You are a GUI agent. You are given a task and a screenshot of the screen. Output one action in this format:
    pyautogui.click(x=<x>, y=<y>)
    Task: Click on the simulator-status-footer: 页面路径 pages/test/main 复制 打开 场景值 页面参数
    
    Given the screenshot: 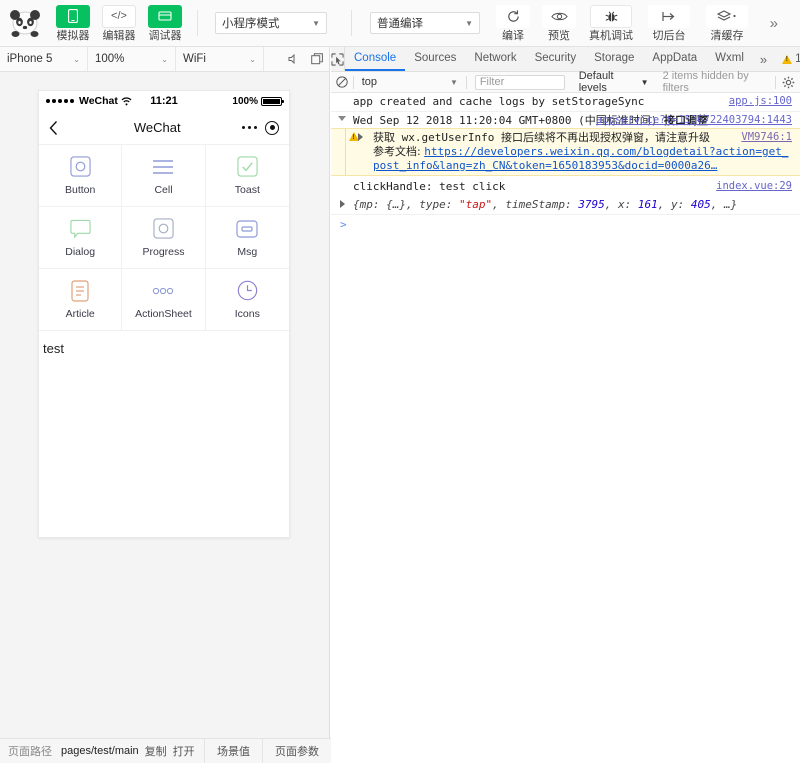 What is the action you would take?
    pyautogui.click(x=165, y=750)
    